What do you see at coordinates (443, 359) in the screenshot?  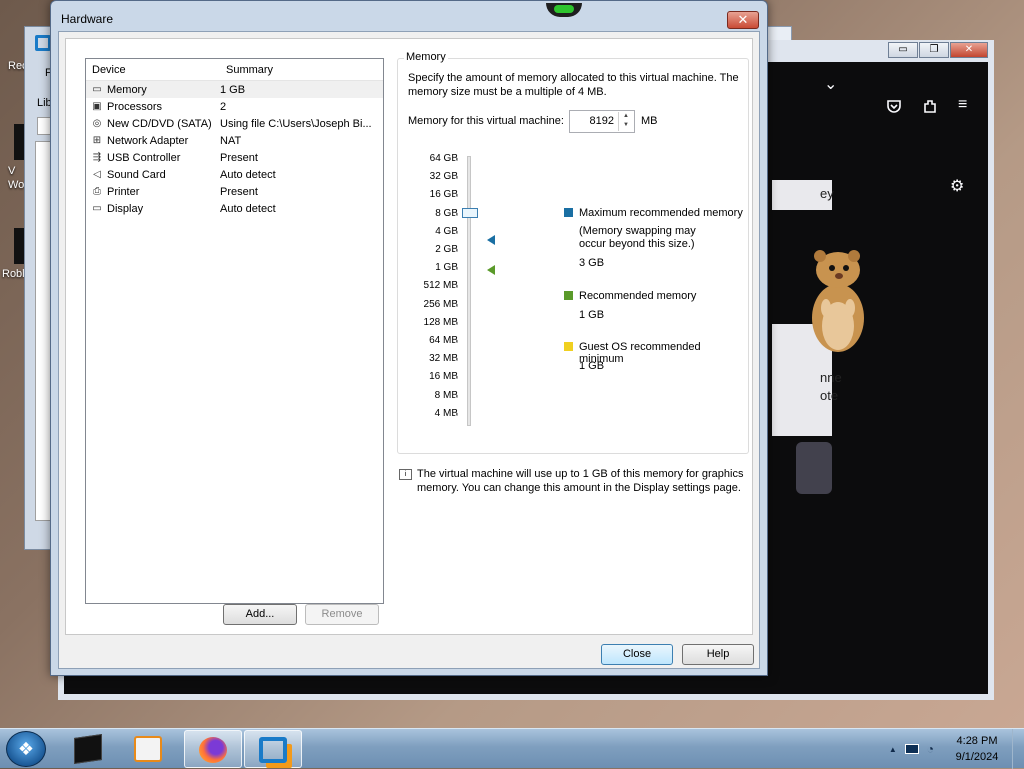 I see `memory-scale-label: 32 MB` at bounding box center [443, 359].